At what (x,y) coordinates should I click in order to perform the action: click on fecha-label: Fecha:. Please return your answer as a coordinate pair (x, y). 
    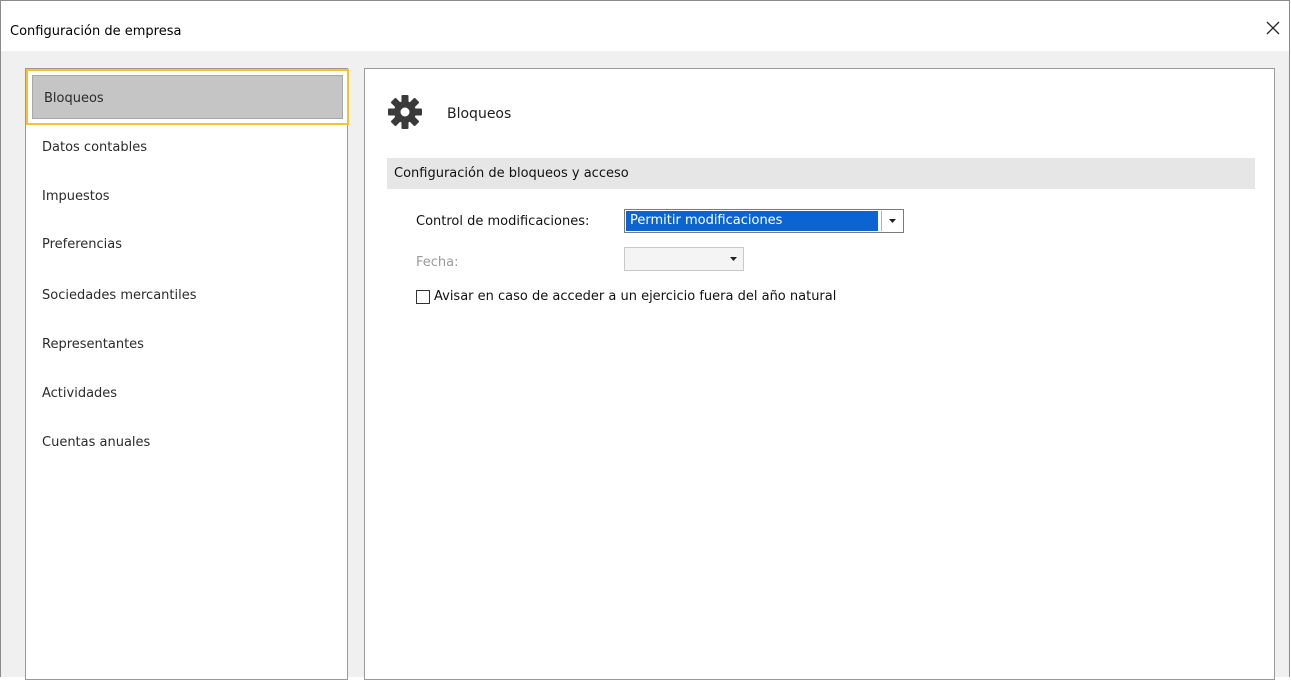
    Looking at the image, I should click on (437, 262).